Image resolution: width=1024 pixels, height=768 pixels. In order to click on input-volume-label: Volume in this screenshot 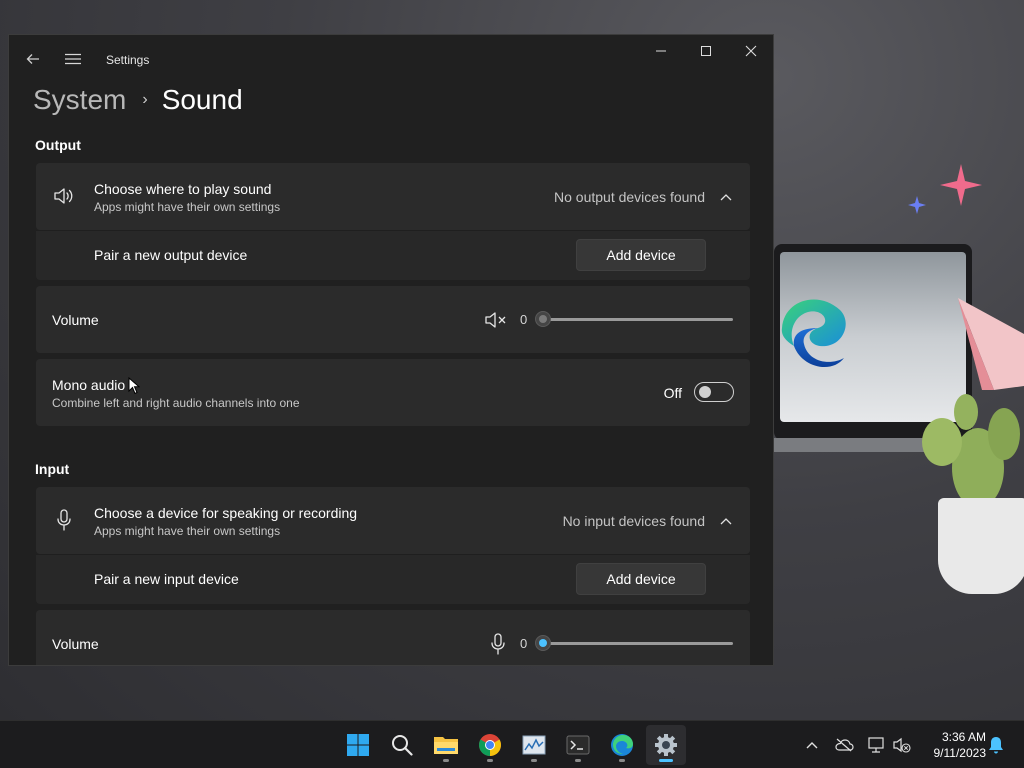, I will do `click(75, 644)`.